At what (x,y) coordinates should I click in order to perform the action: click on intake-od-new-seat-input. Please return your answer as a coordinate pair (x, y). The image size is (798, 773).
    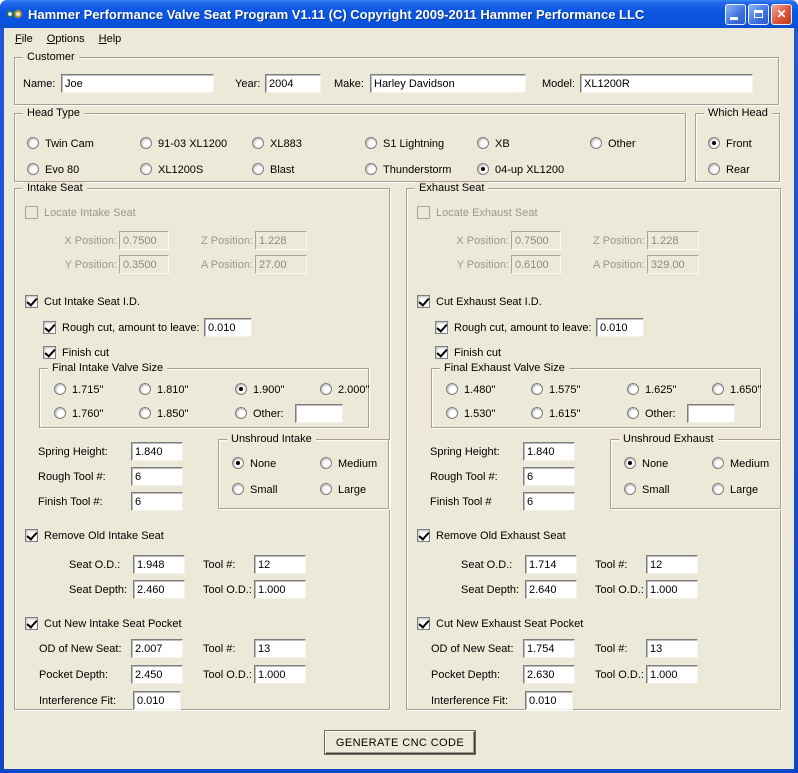
    Looking at the image, I should click on (157, 648).